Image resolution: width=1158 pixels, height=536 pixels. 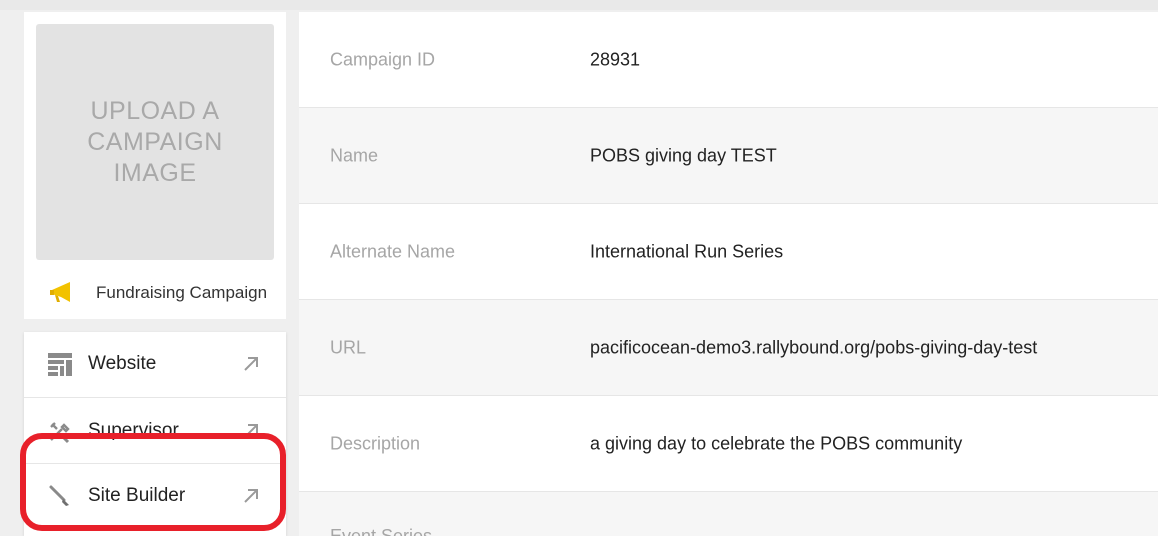 I want to click on detail-value: 28931, so click(x=615, y=59).